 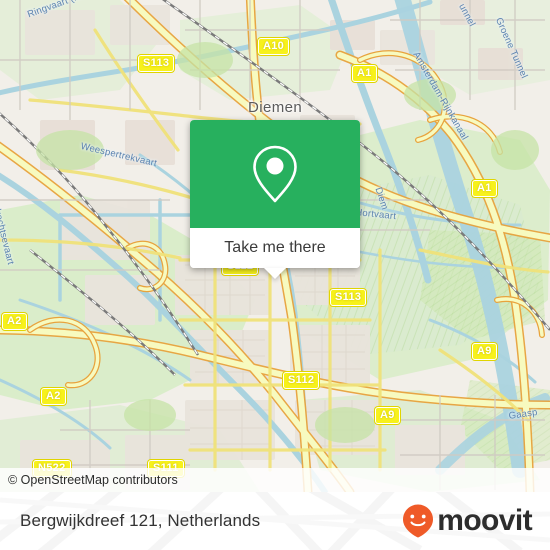 I want to click on moovit-pin-icon, so click(x=418, y=521).